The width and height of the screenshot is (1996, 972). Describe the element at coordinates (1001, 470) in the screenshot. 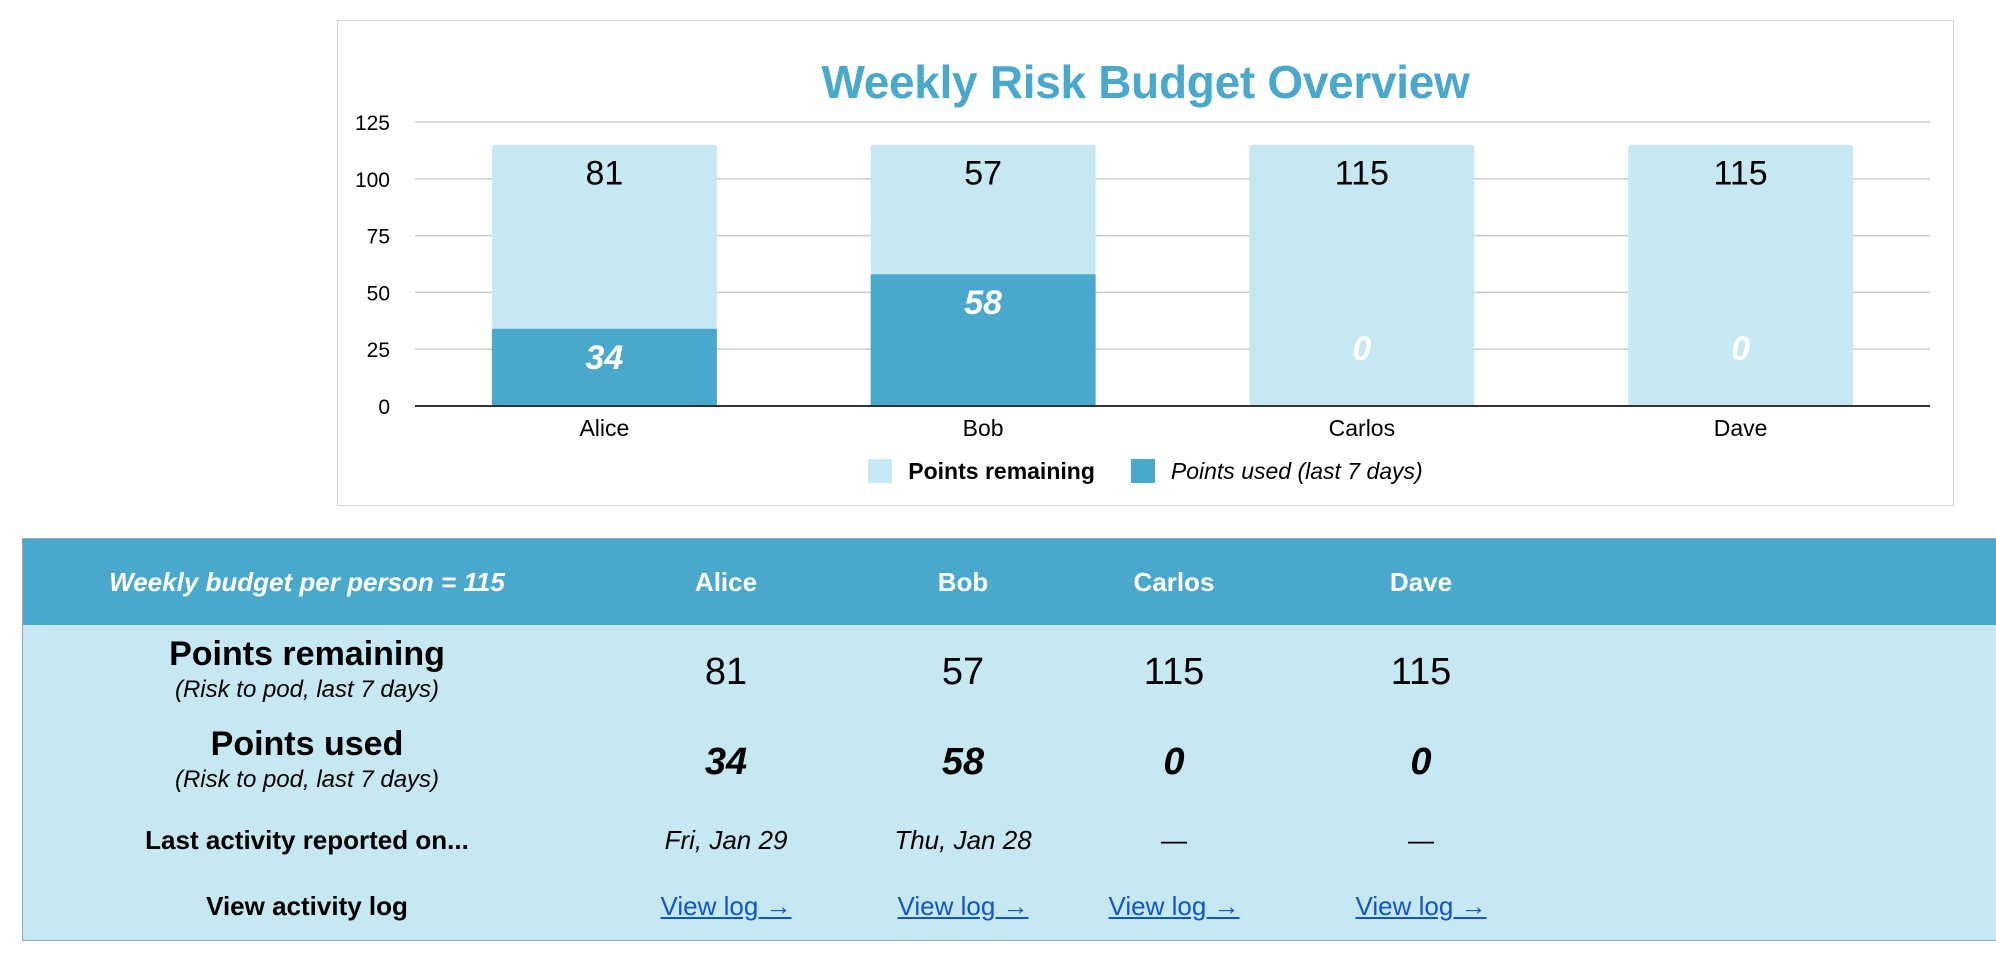

I see `legend-label-remaining: Points remaining` at that location.